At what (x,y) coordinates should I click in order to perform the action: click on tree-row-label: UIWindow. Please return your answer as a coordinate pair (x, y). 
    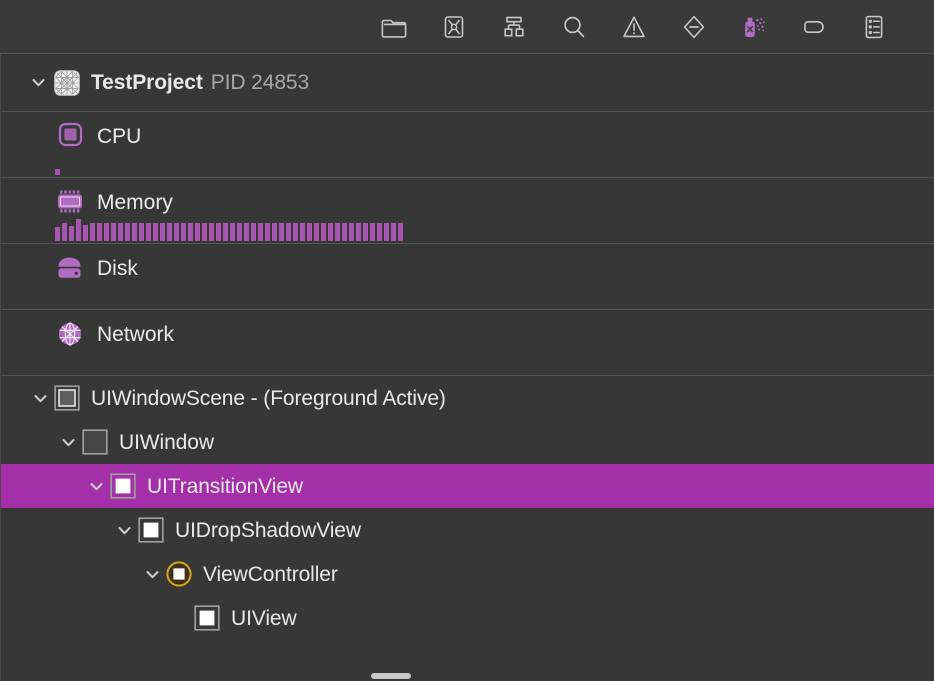
    Looking at the image, I should click on (166, 442).